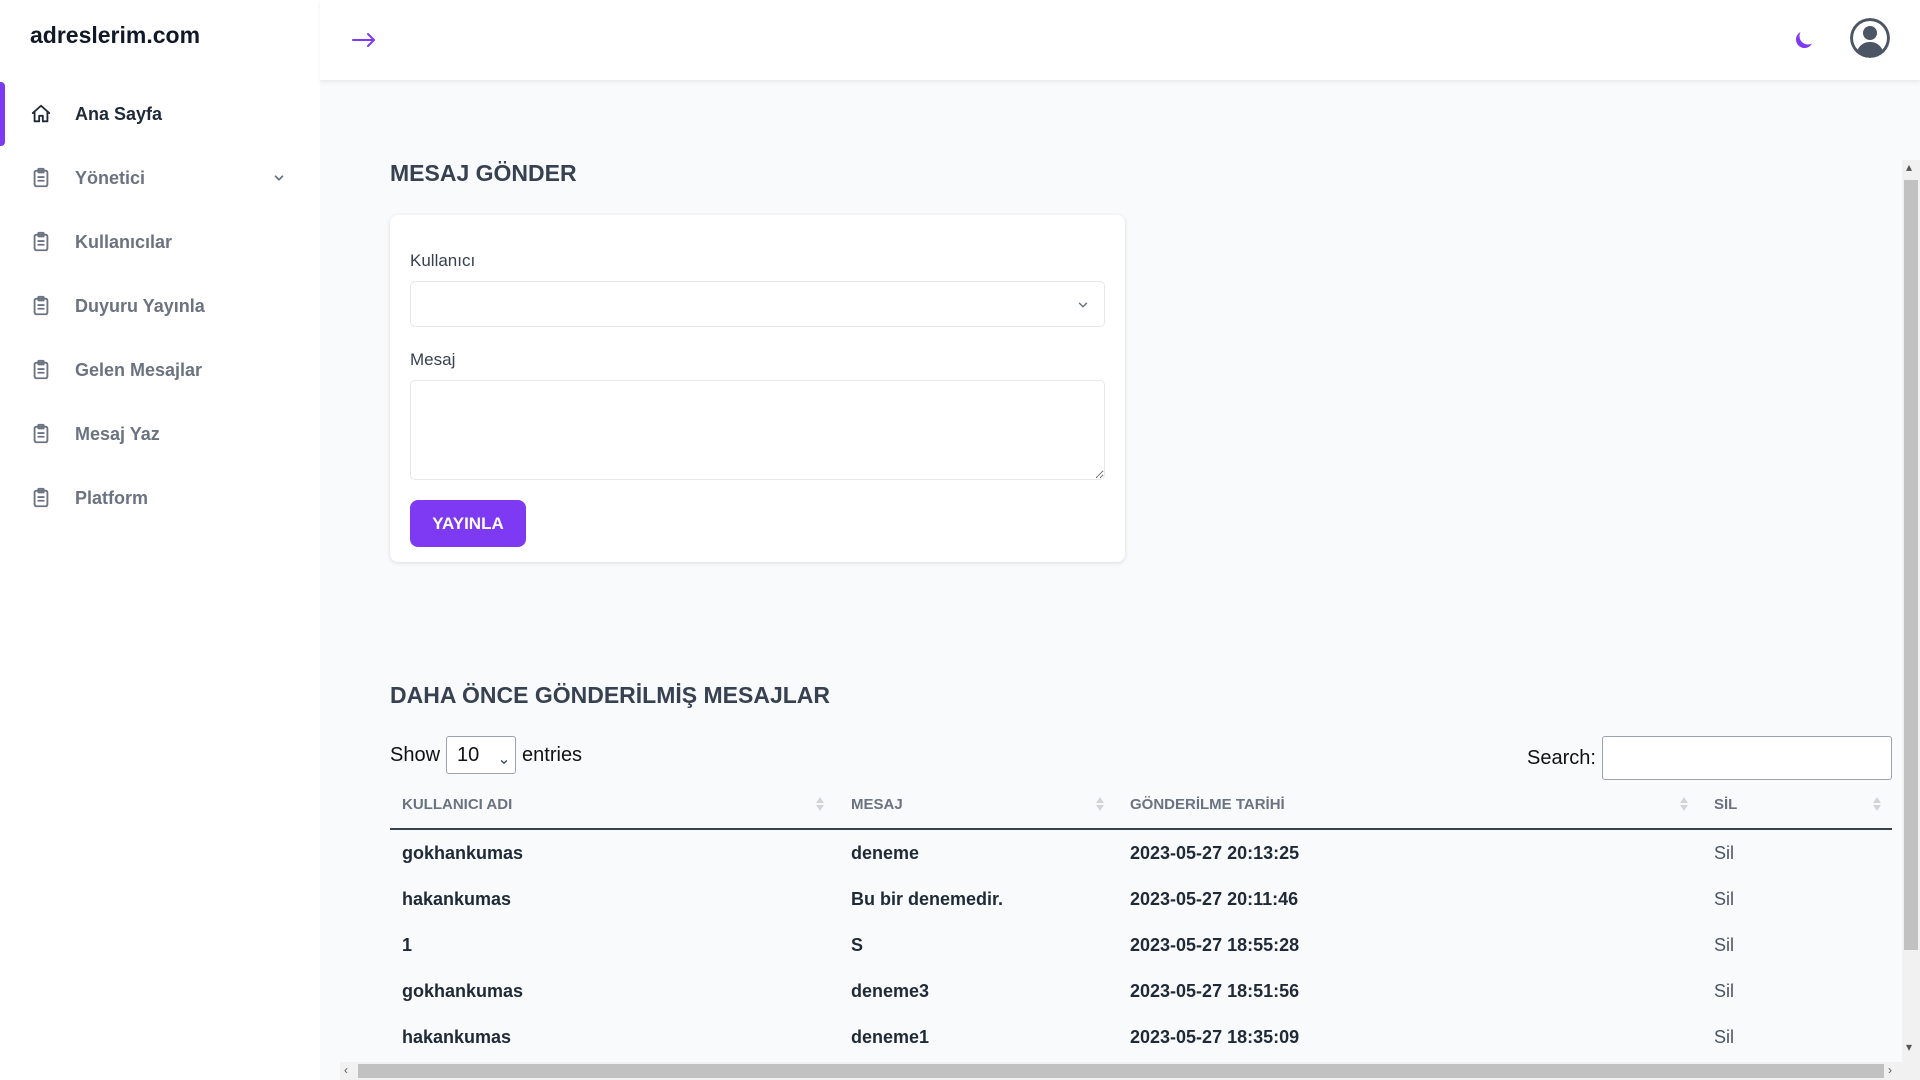  Describe the element at coordinates (481, 755) in the screenshot. I see `entries-select: 10` at that location.